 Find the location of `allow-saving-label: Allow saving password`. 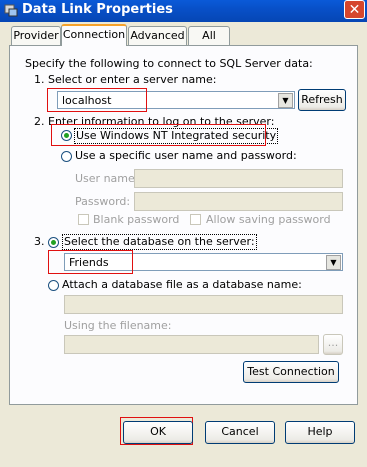

allow-saving-label: Allow saving password is located at coordinates (268, 219).